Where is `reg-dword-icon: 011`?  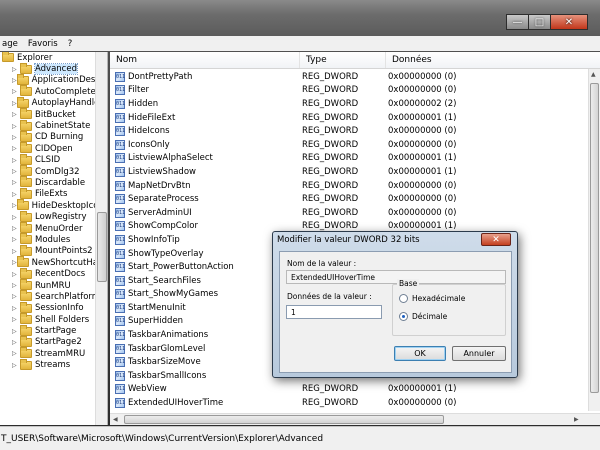
reg-dword-icon: 011 is located at coordinates (120, 307).